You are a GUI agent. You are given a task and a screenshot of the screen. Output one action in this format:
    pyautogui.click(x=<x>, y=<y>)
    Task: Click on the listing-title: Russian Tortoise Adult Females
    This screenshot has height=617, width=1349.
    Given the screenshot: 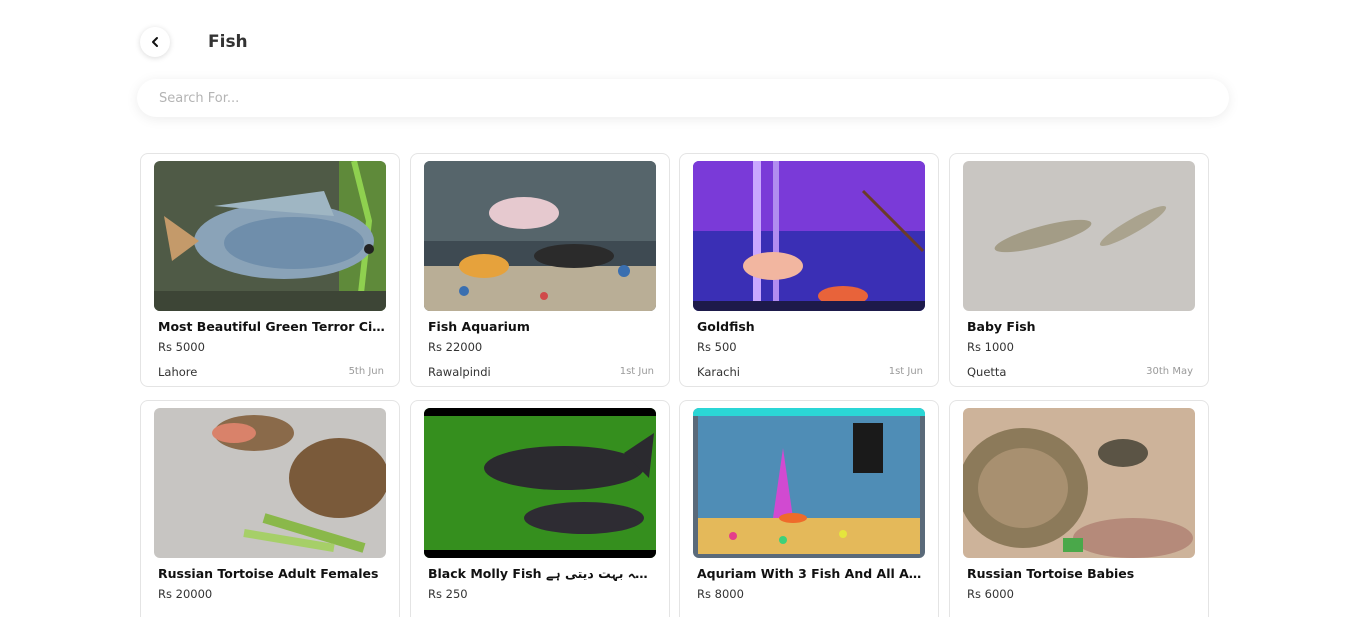 What is the action you would take?
    pyautogui.click(x=268, y=573)
    